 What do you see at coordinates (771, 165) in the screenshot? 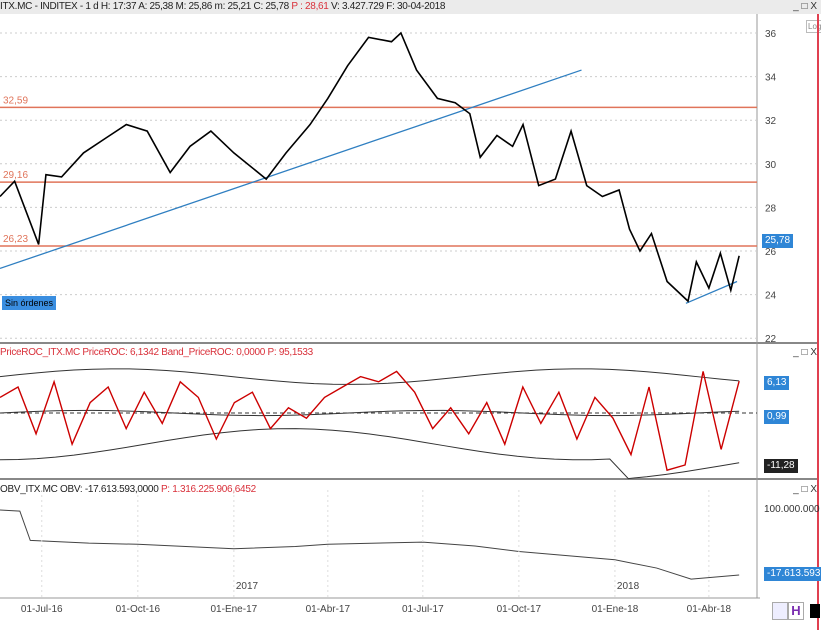
I see `y-tick-label: 30` at bounding box center [771, 165].